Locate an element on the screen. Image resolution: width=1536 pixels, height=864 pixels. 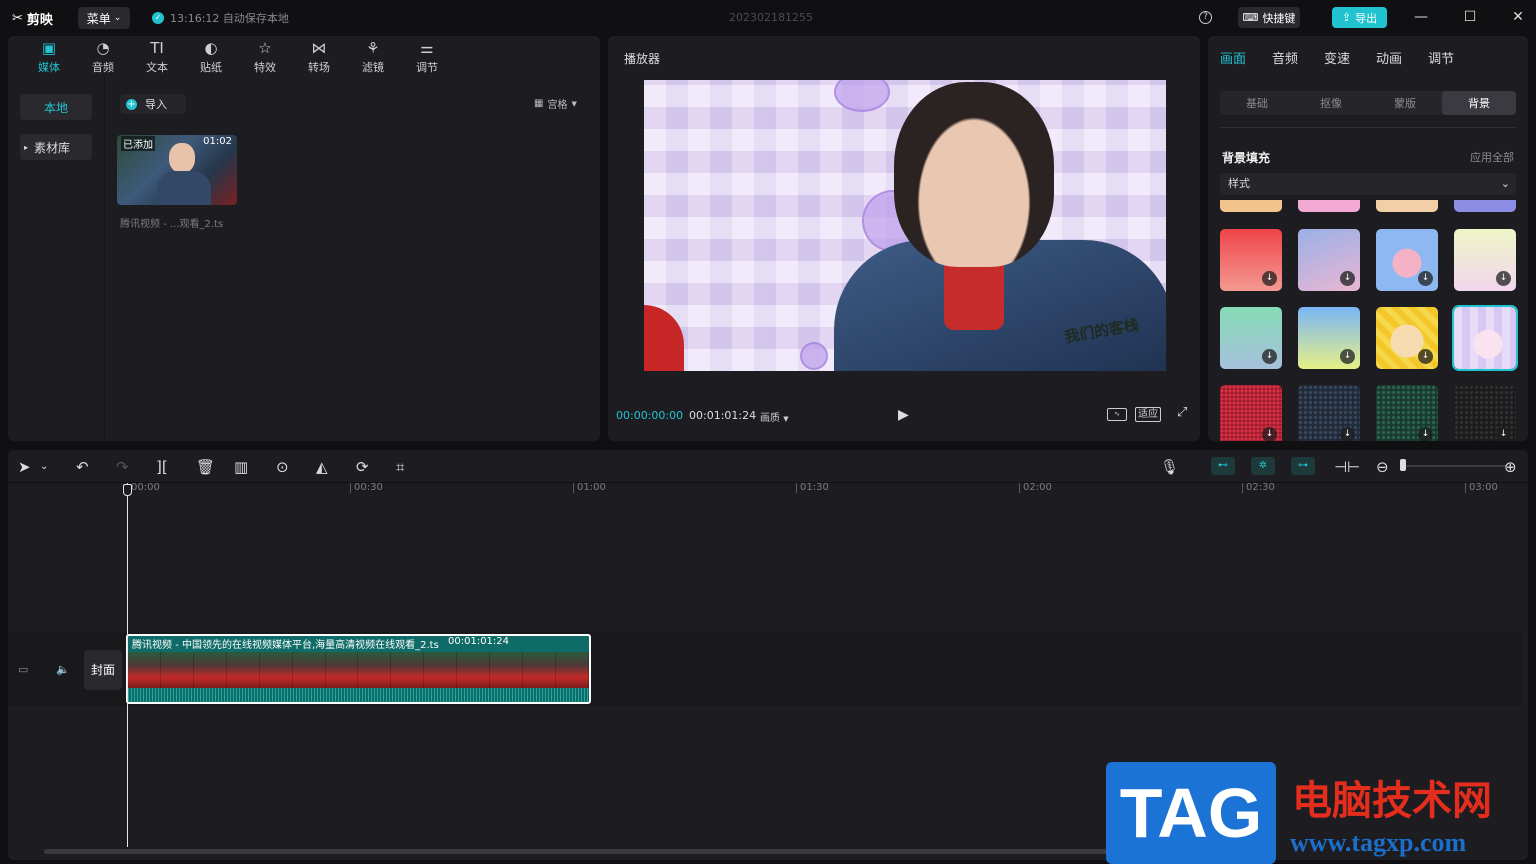
close-icon: ✕ is located at coordinates (1518, 17).